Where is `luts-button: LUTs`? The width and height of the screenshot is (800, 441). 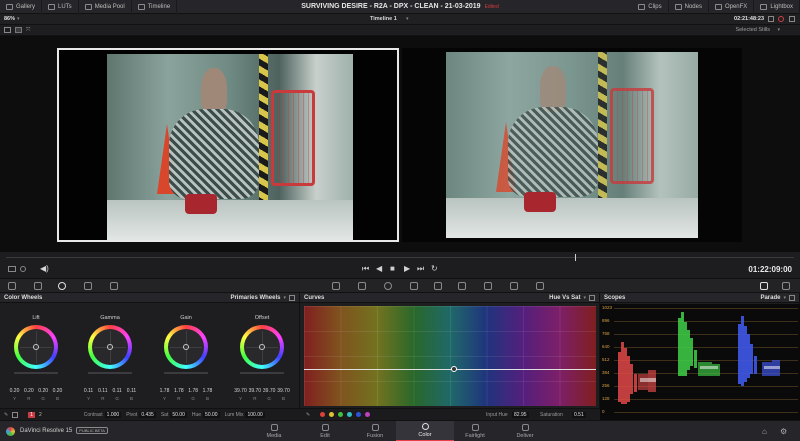 luts-button: LUTs is located at coordinates (60, 7).